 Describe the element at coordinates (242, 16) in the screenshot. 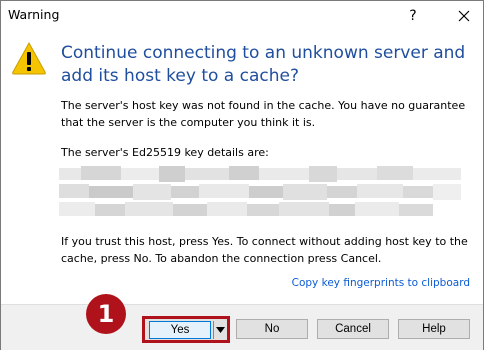

I see `title-bar: Warning ?` at that location.